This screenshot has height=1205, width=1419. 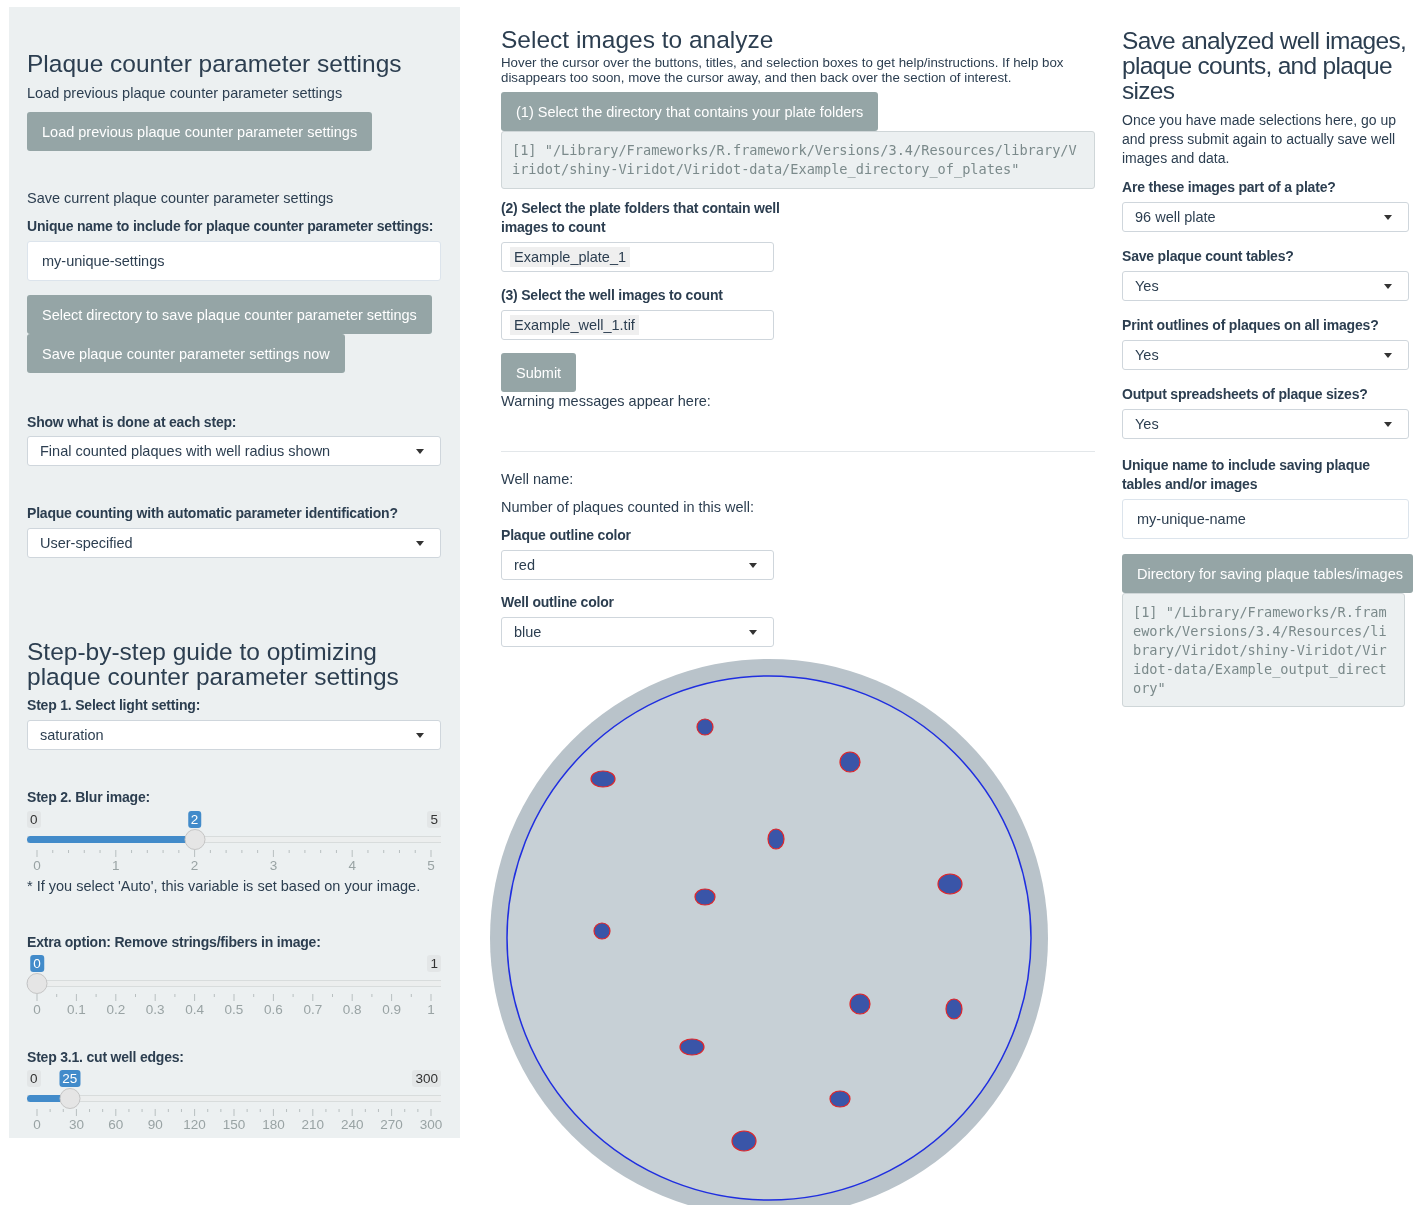 What do you see at coordinates (538, 479) in the screenshot?
I see `body-text: Well name:` at bounding box center [538, 479].